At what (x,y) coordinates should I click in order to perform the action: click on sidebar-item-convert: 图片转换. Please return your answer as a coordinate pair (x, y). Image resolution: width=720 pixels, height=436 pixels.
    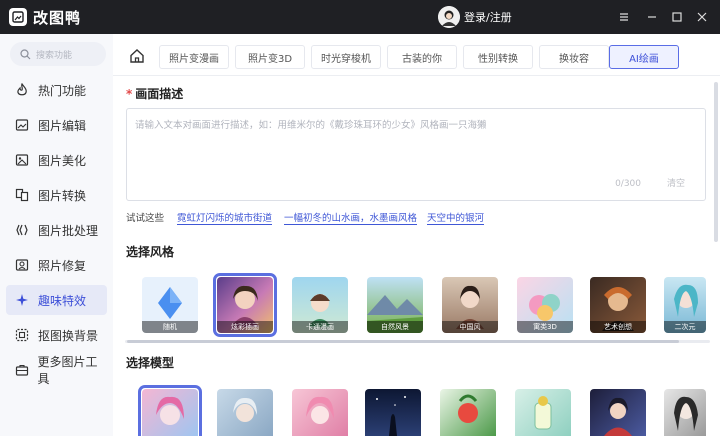
    Looking at the image, I should click on (56, 195).